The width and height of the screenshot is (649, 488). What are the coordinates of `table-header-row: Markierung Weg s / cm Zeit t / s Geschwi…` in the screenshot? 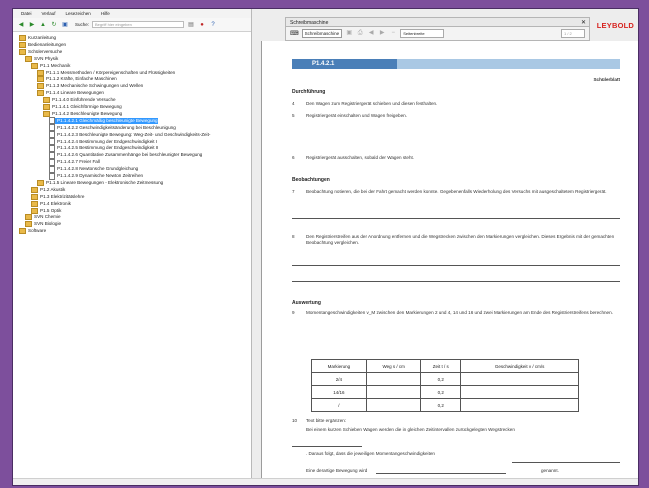 It's located at (445, 366).